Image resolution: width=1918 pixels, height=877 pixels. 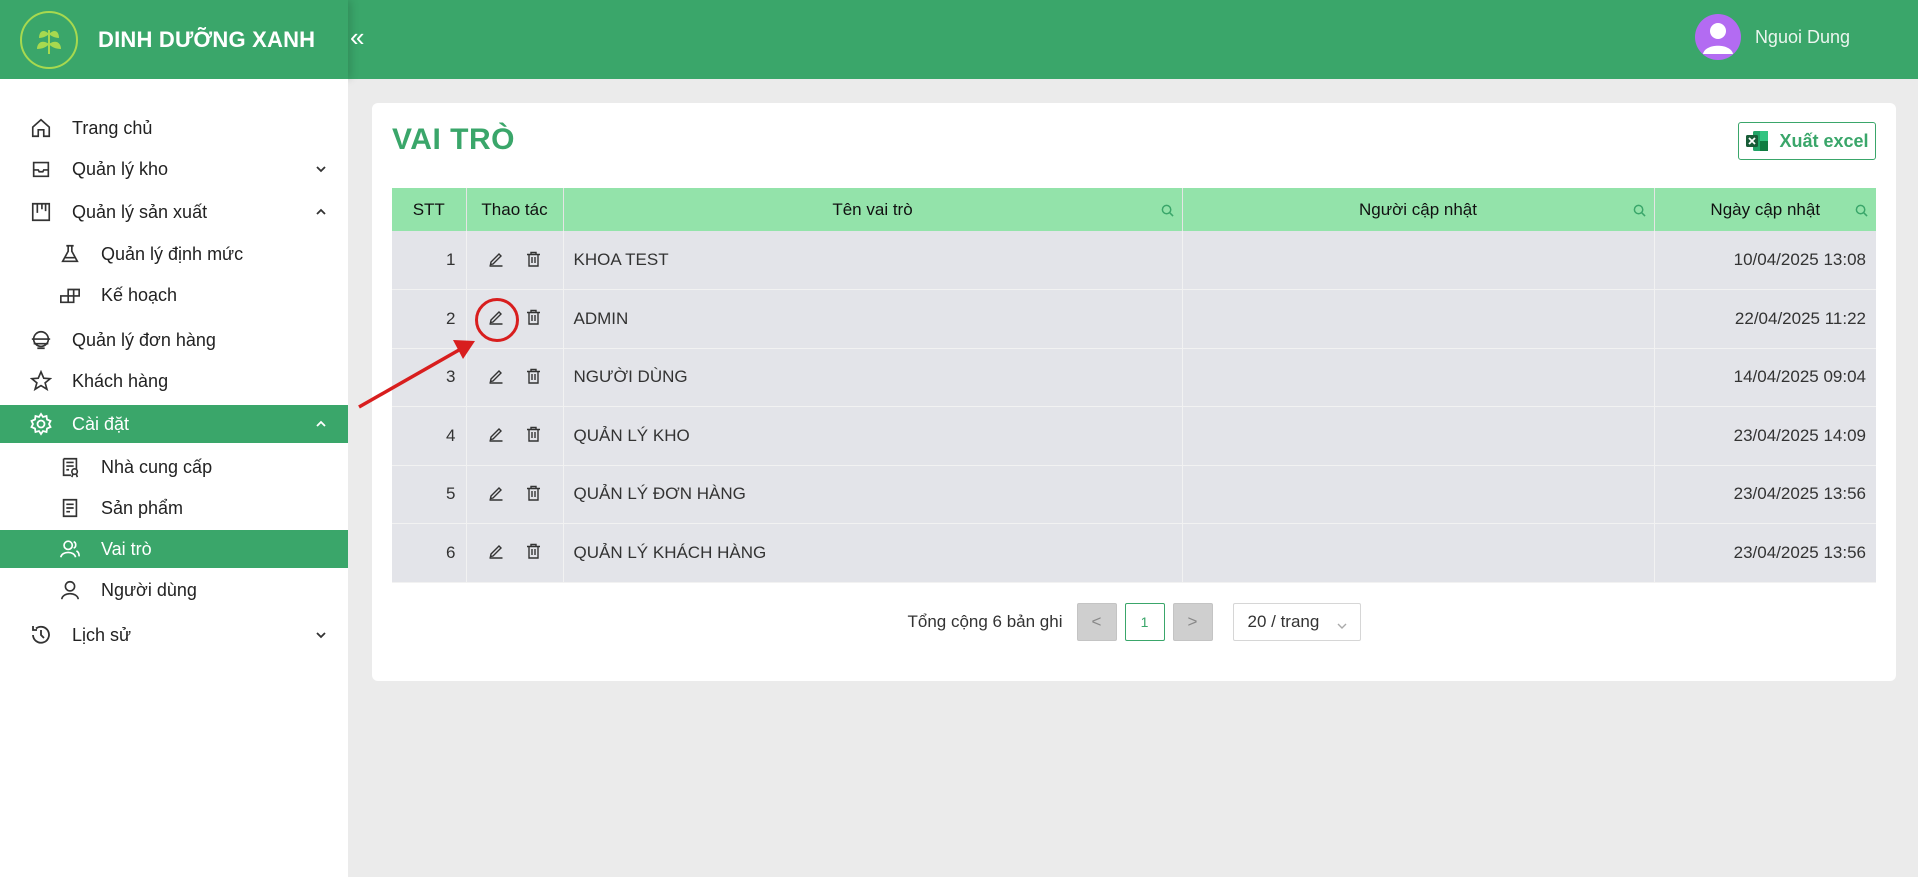 What do you see at coordinates (1283, 621) in the screenshot?
I see `page-size-value: 20 / trang` at bounding box center [1283, 621].